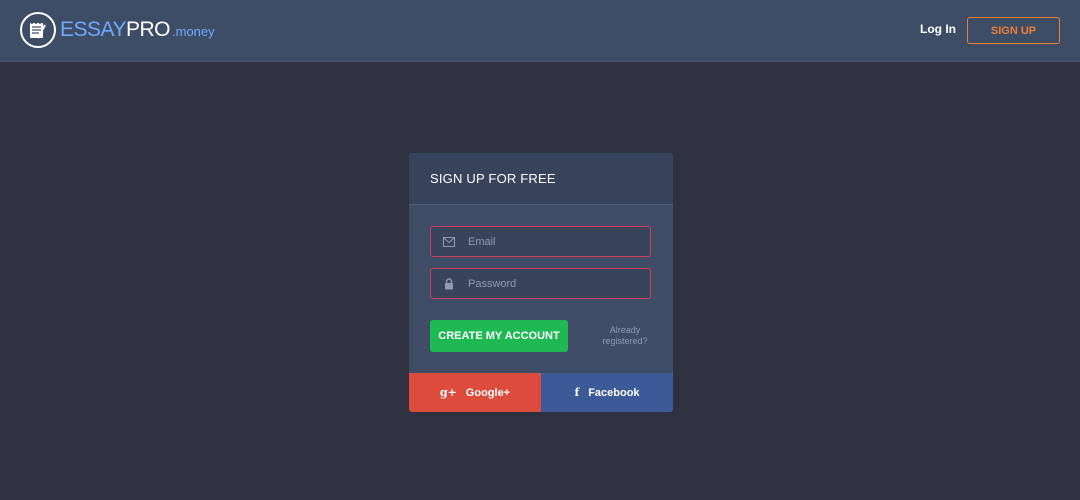  Describe the element at coordinates (614, 392) in the screenshot. I see `facebook-label: Facebook` at that location.